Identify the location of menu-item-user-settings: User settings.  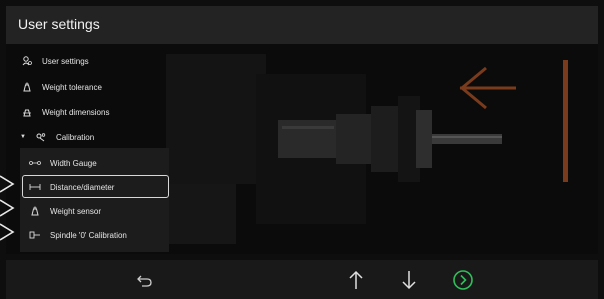
(95, 61).